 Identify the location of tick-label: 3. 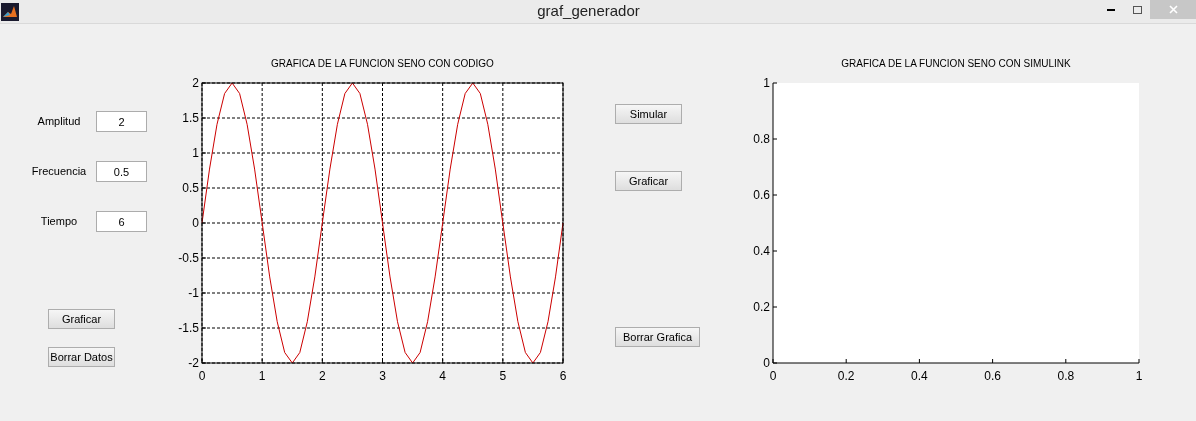
(382, 376).